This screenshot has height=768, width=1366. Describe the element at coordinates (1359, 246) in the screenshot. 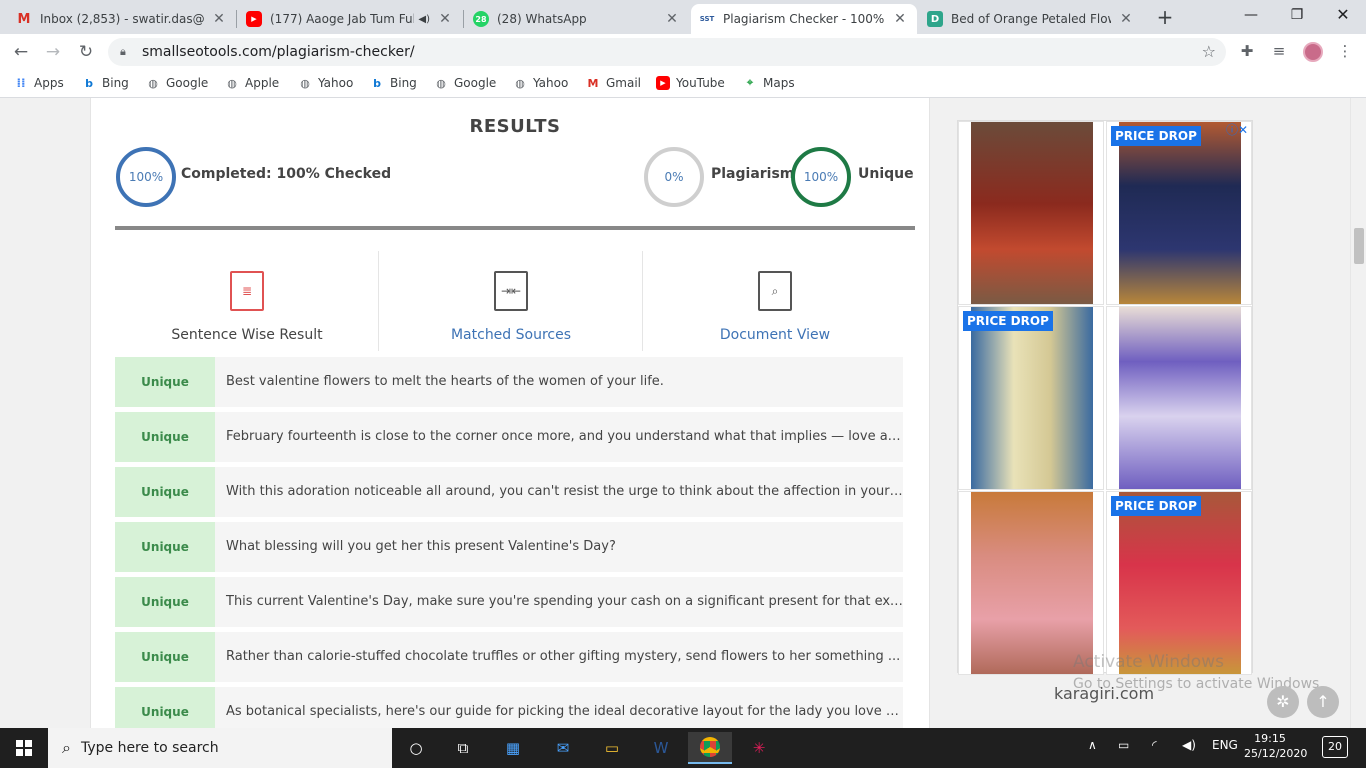

I see `scrollbar-thumb` at that location.